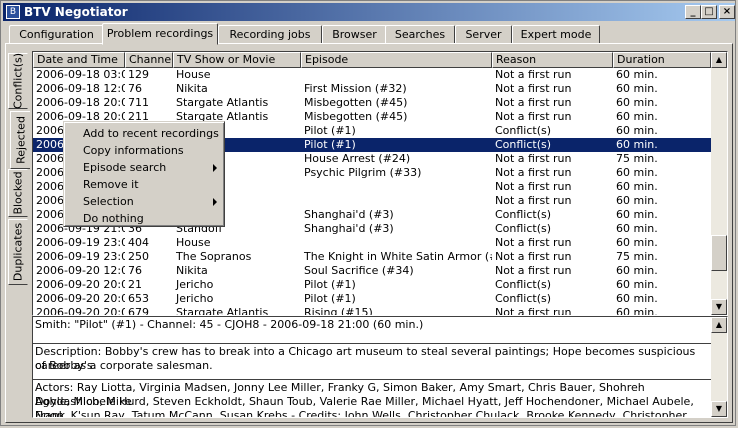 This screenshot has width=738, height=428. Describe the element at coordinates (719, 253) in the screenshot. I see `scroll-thumb` at that location.